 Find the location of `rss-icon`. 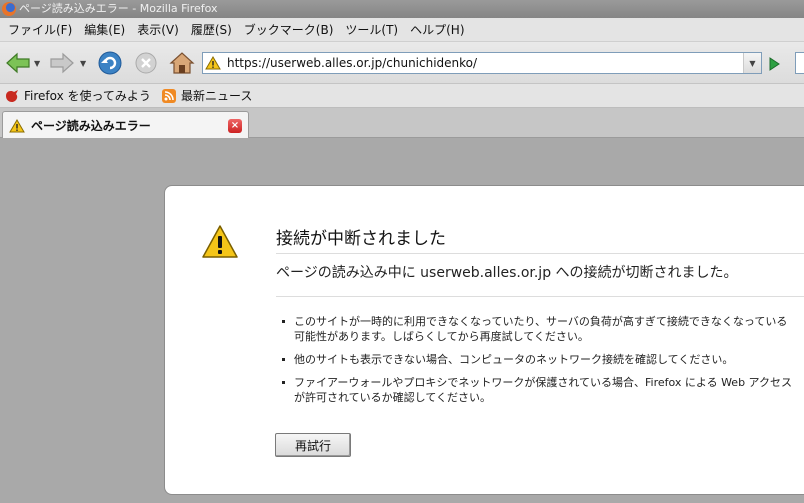

rss-icon is located at coordinates (168, 95).